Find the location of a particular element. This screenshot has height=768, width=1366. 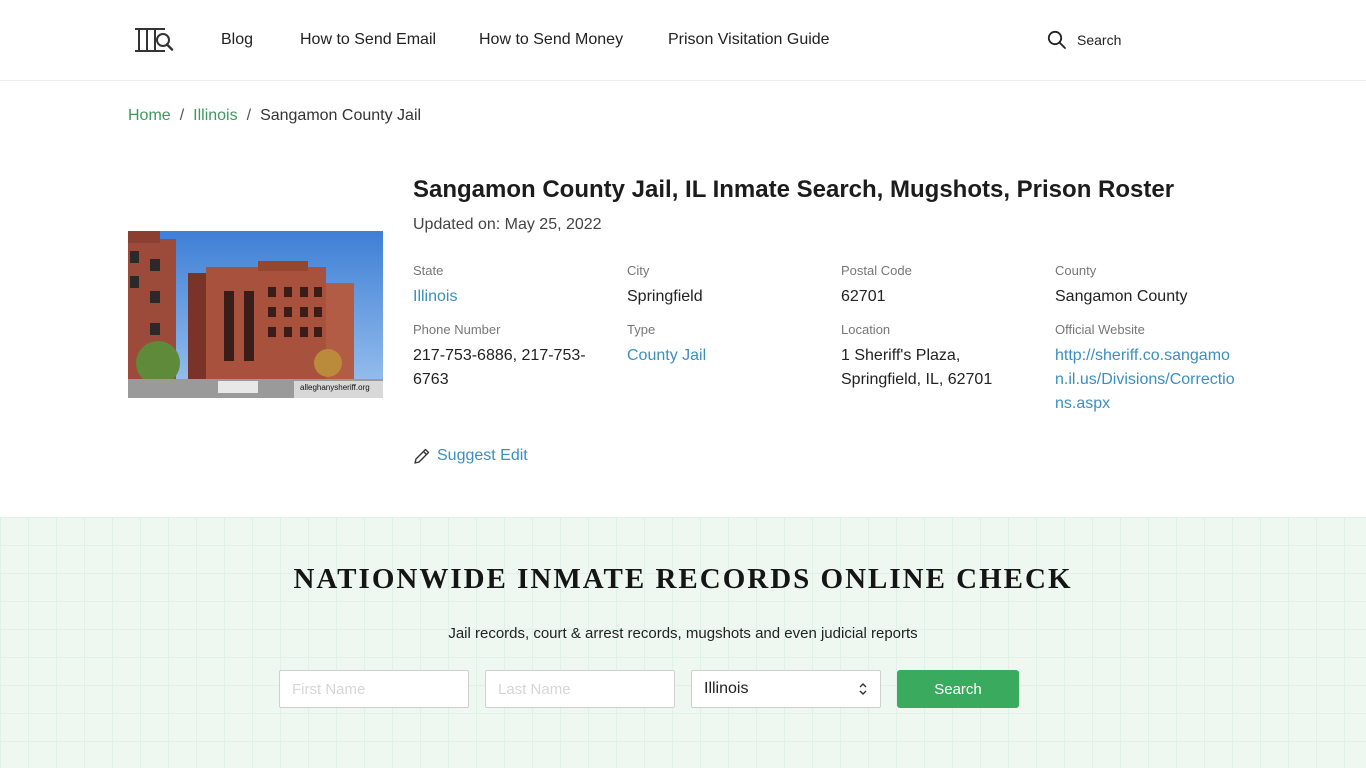

search-icon is located at coordinates (1056, 39).